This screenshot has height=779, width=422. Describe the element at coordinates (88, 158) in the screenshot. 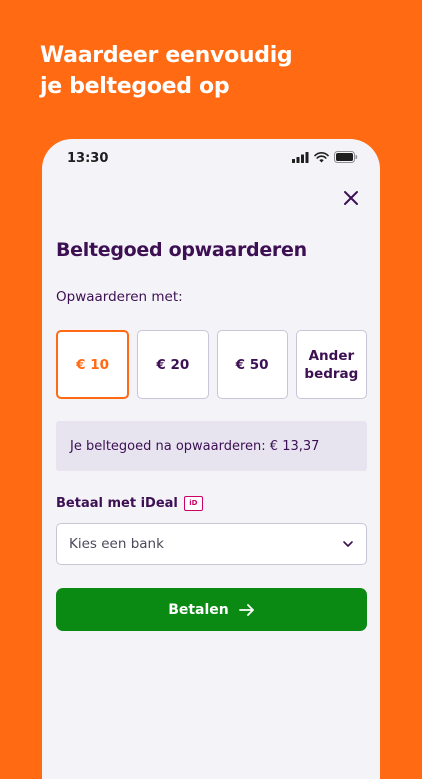

I see `status-time: 13:30` at that location.